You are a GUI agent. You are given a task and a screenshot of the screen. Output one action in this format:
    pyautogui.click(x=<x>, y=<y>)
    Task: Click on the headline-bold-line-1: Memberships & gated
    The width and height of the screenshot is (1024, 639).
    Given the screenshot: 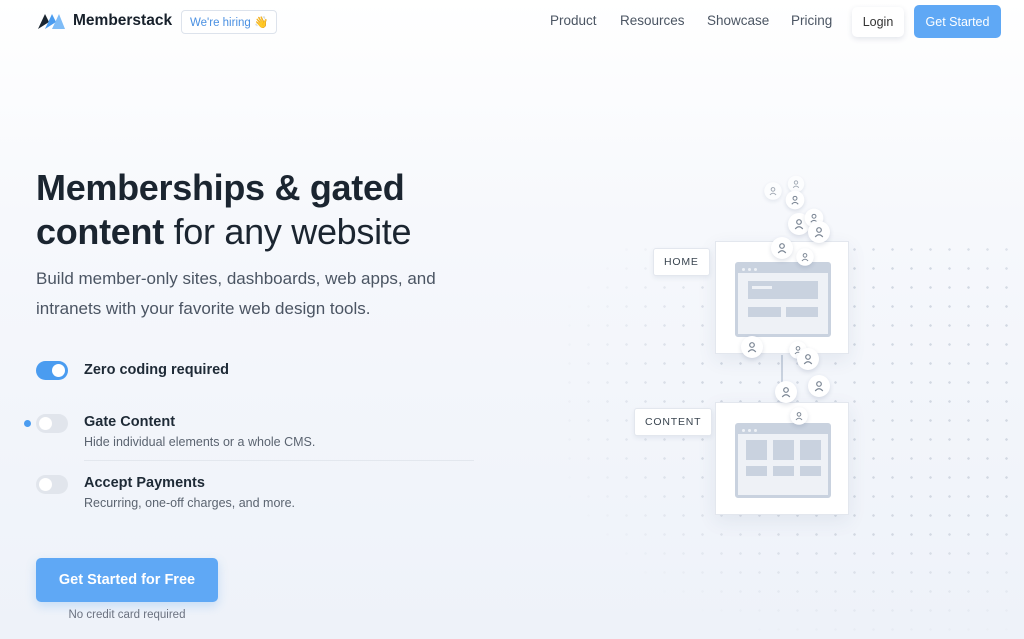 What is the action you would take?
    pyautogui.click(x=220, y=187)
    